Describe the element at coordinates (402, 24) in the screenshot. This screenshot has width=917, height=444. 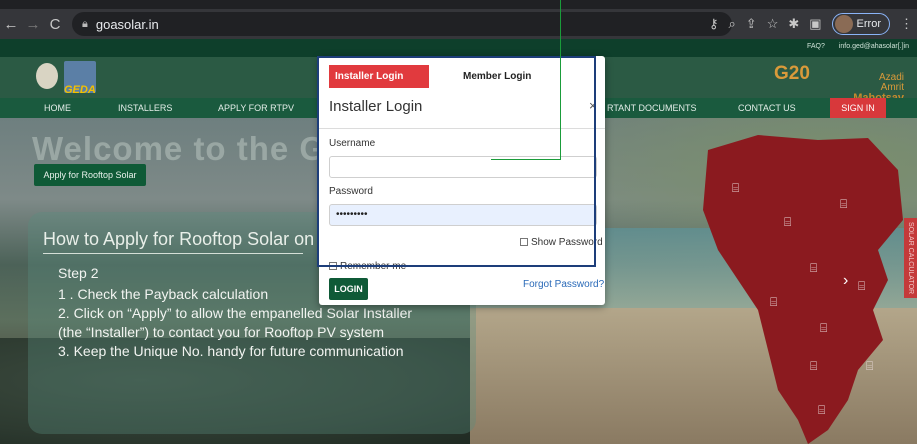
I see `address-bar: 🔒︎ goasolar.in` at that location.